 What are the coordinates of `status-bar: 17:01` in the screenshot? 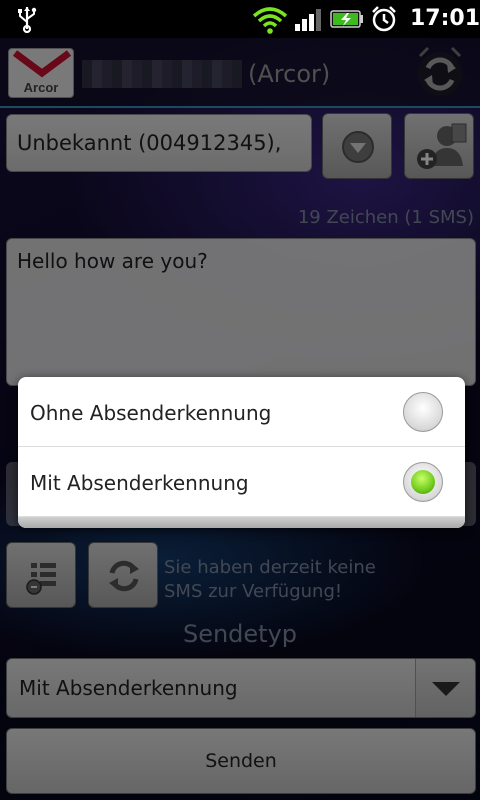 It's located at (240, 19).